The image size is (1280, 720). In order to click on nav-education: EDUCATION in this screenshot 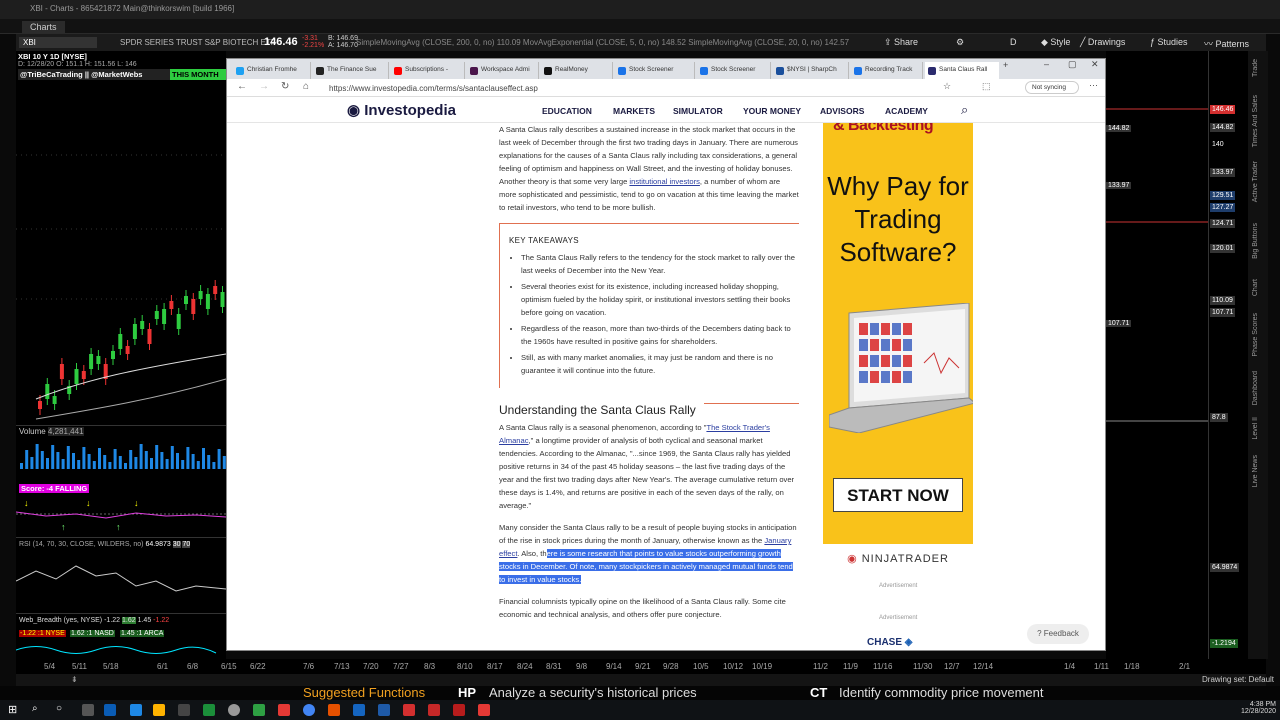, I will do `click(567, 111)`.